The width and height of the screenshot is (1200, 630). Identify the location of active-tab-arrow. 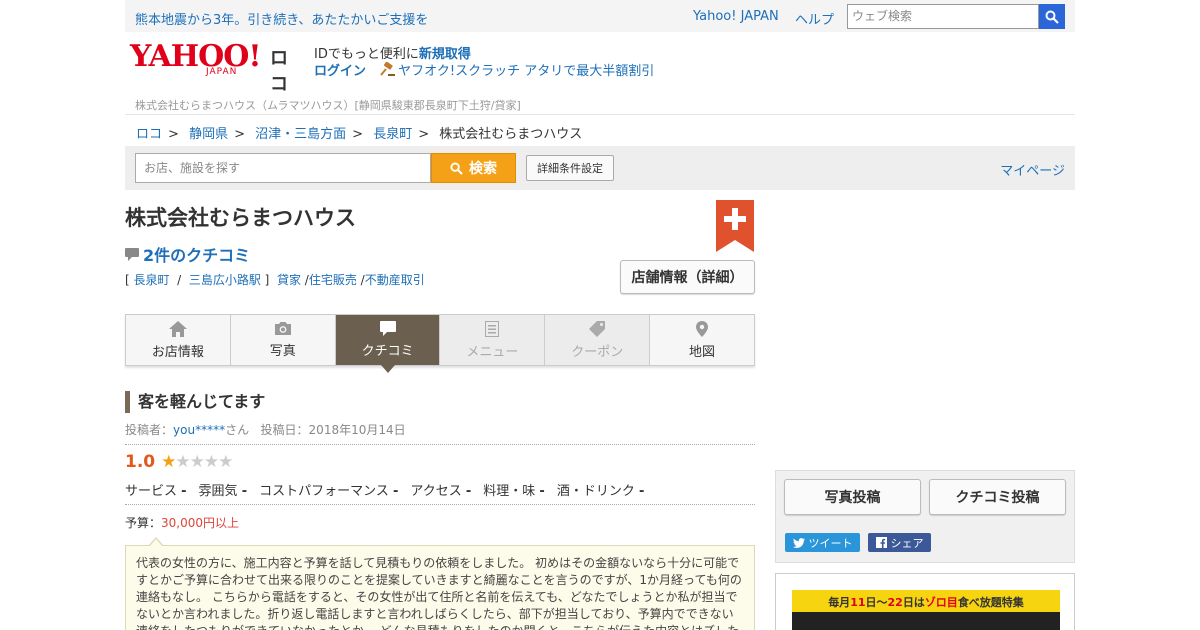
(387, 369).